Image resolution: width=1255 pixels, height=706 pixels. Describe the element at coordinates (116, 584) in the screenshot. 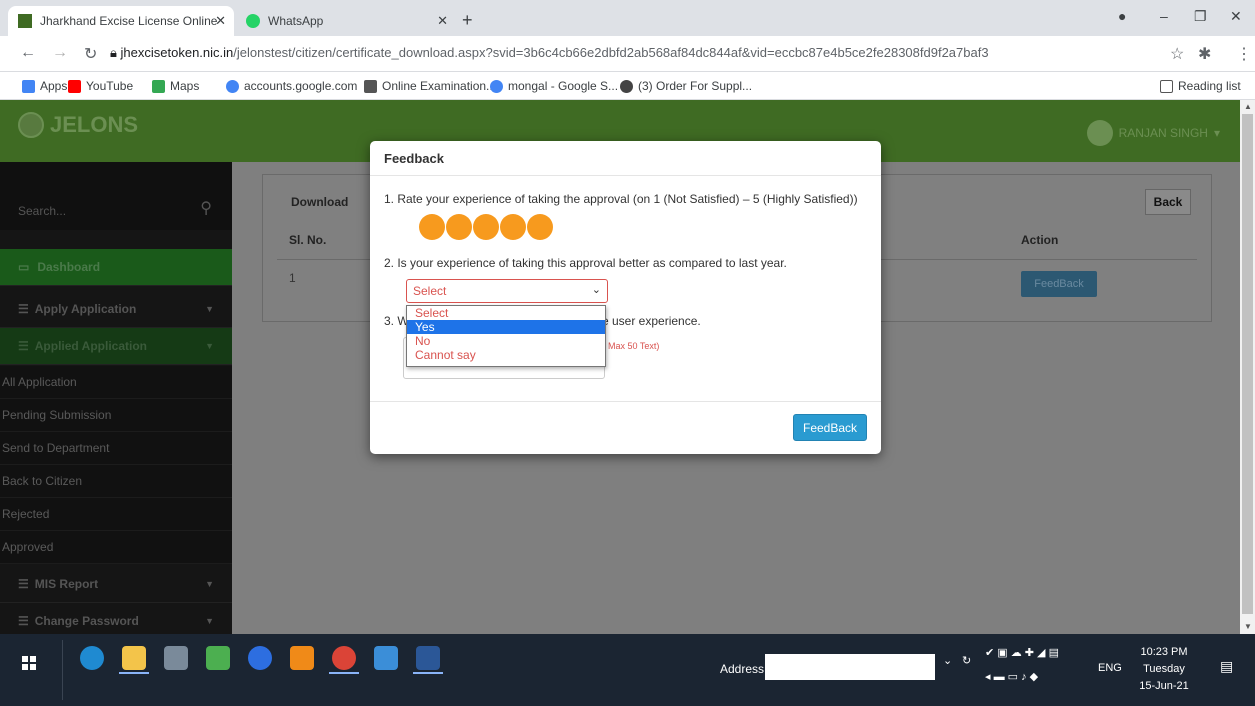

I see `sidebar-item-mis-report: ☰ MIS Report ▼` at that location.